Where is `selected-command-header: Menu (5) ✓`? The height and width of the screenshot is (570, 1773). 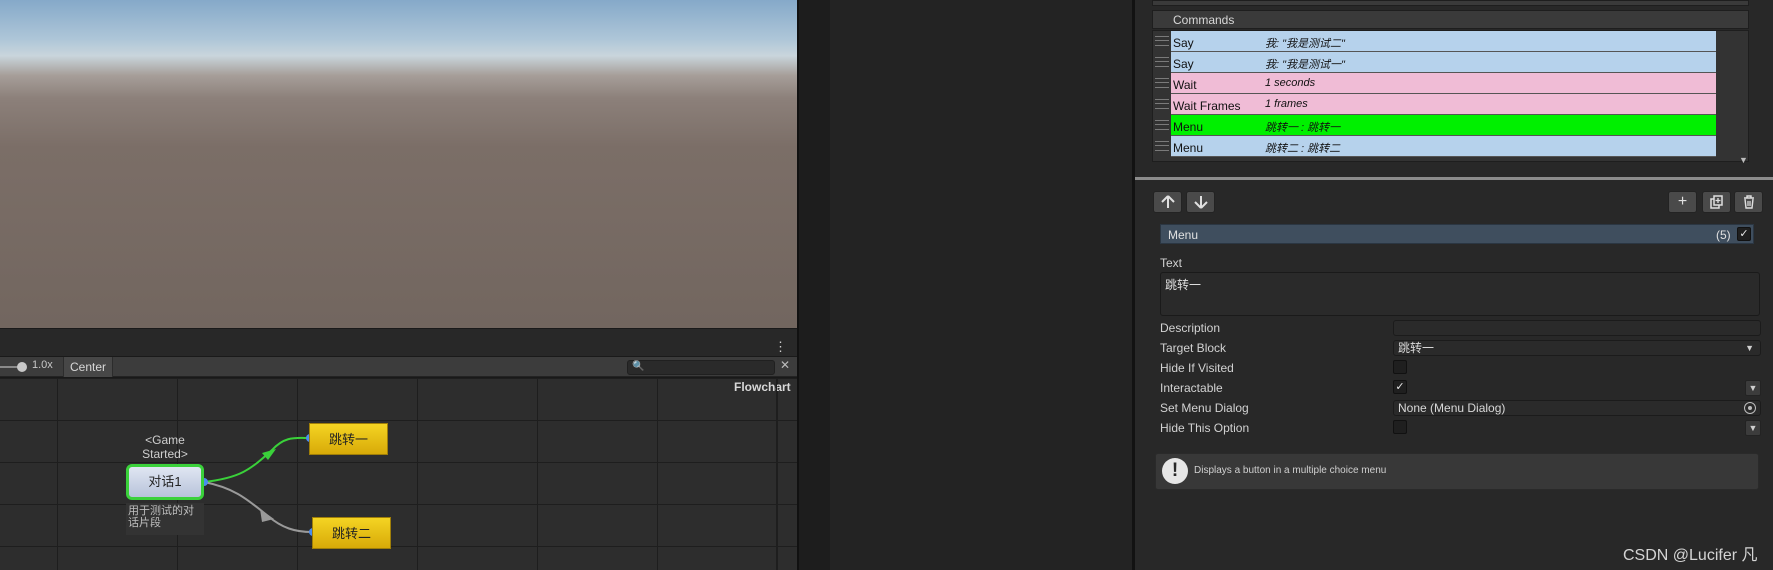 selected-command-header: Menu (5) ✓ is located at coordinates (1457, 234).